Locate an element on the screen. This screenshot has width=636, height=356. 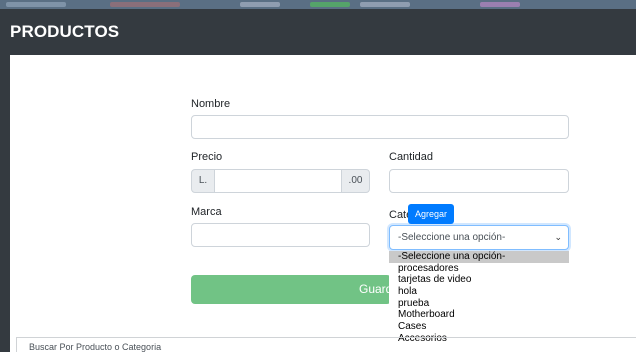
categoria-select: -Seleccione una opción- ⌄ is located at coordinates (479, 237).